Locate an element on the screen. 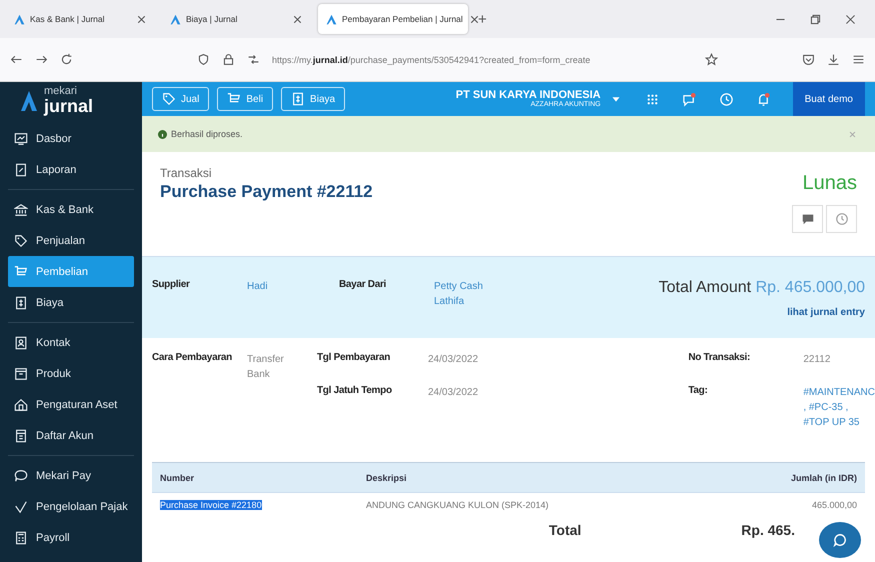 The image size is (875, 562). total-label: Total is located at coordinates (565, 530).